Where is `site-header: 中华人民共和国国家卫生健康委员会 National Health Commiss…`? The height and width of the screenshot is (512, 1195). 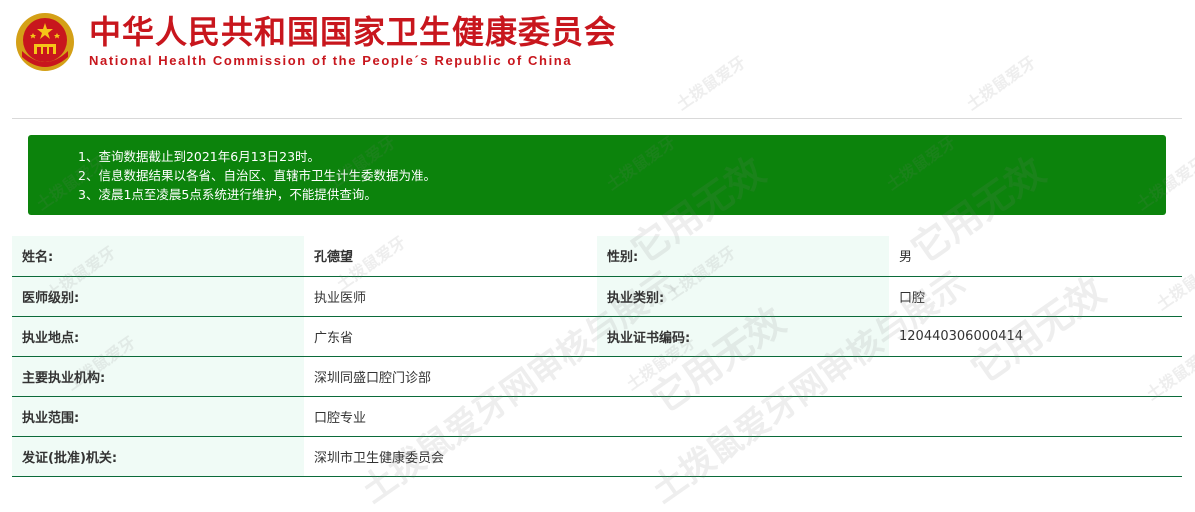 site-header: 中华人民共和国国家卫生健康委员会 National Health Commiss… is located at coordinates (353, 41).